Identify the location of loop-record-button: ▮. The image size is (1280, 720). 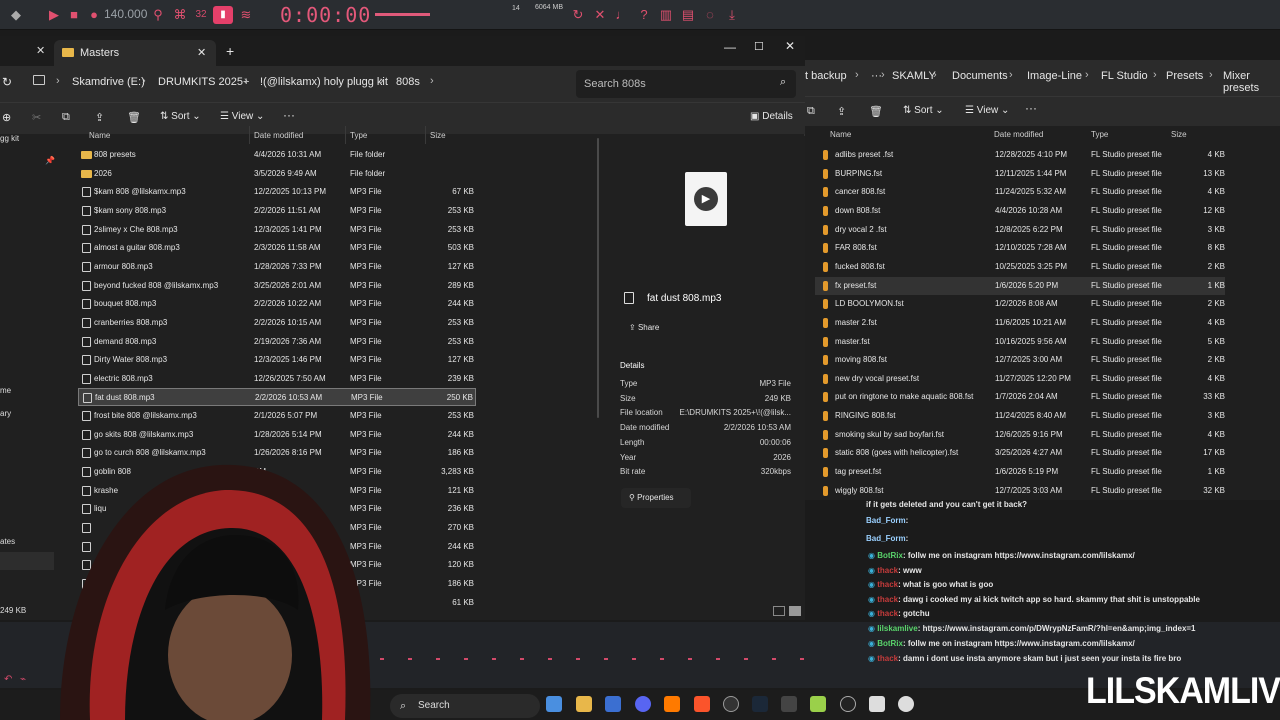
(223, 15).